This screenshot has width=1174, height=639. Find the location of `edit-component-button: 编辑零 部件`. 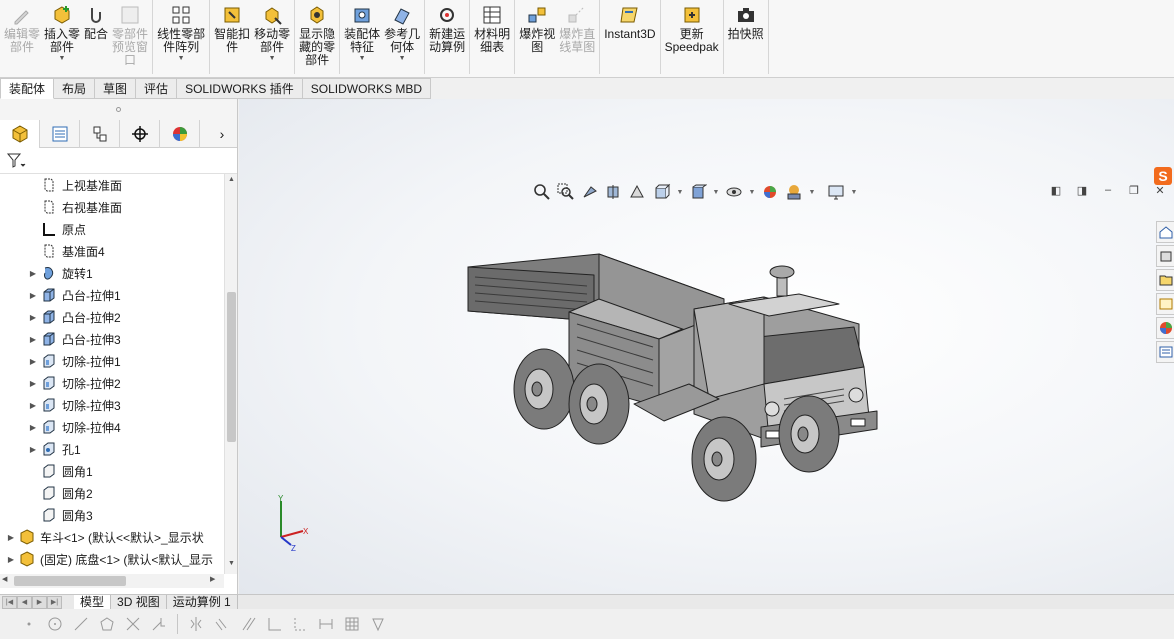

edit-component-button: 编辑零 部件 is located at coordinates (22, 37).